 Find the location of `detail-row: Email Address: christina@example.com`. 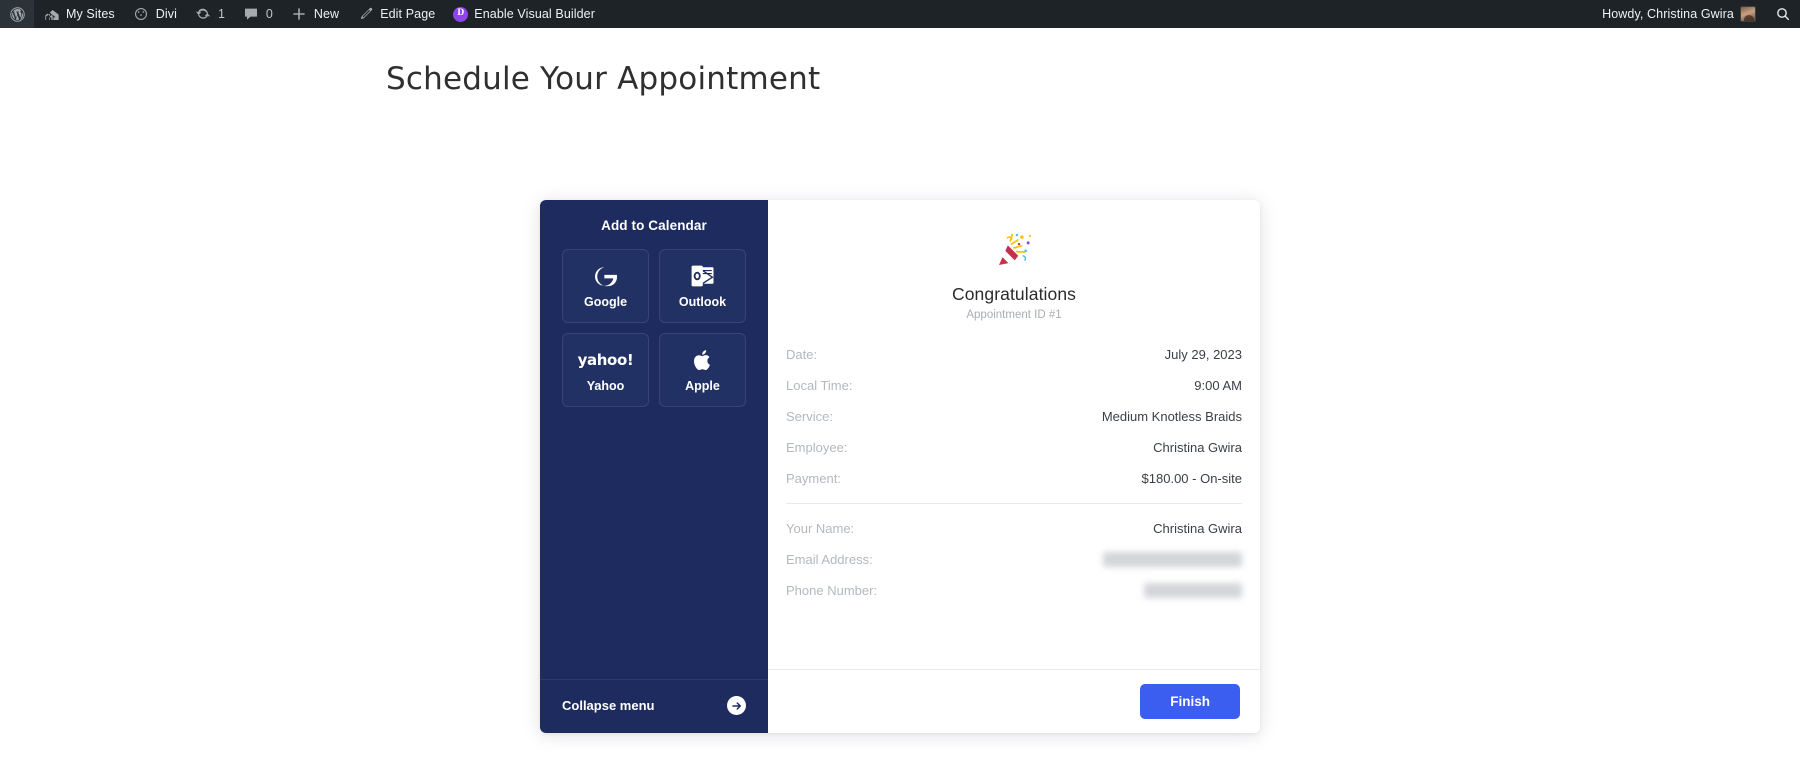

detail-row: Email Address: christina@example.com is located at coordinates (1014, 559).